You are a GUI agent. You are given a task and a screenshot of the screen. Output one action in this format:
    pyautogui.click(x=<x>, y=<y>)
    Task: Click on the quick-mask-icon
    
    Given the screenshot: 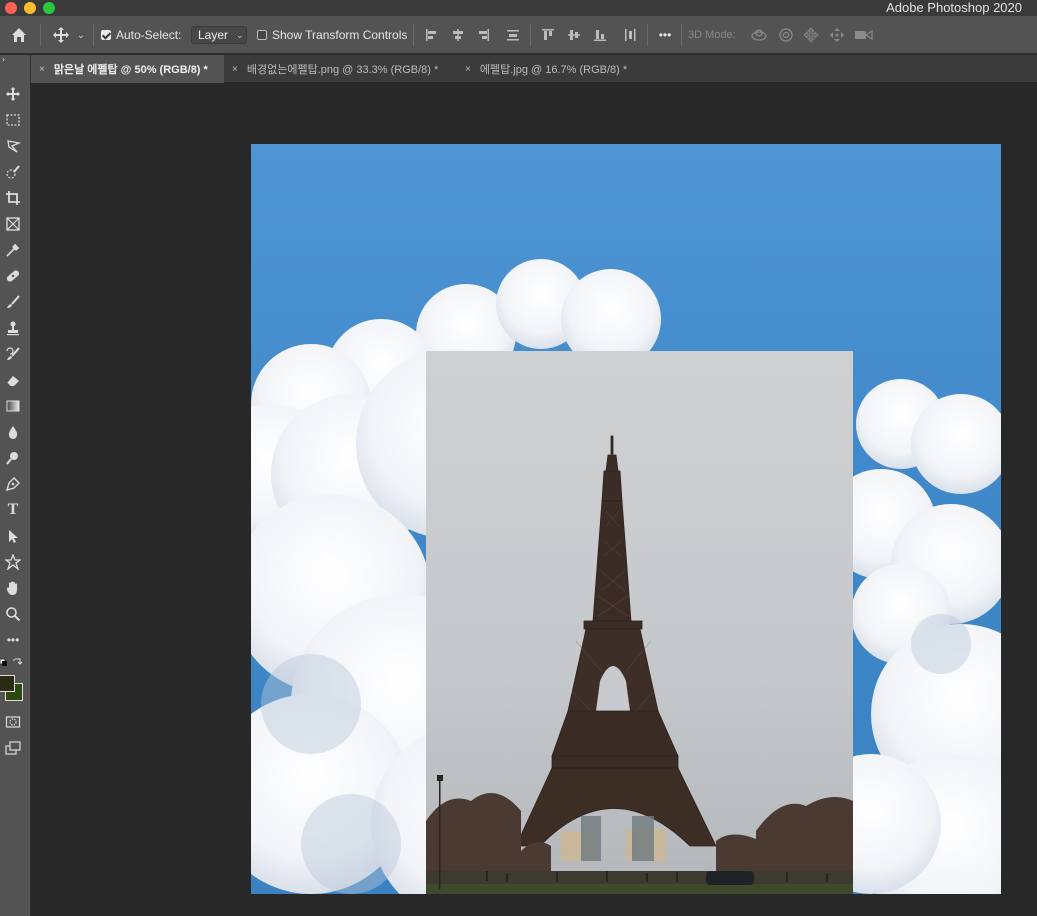 What is the action you would take?
    pyautogui.click(x=13, y=722)
    